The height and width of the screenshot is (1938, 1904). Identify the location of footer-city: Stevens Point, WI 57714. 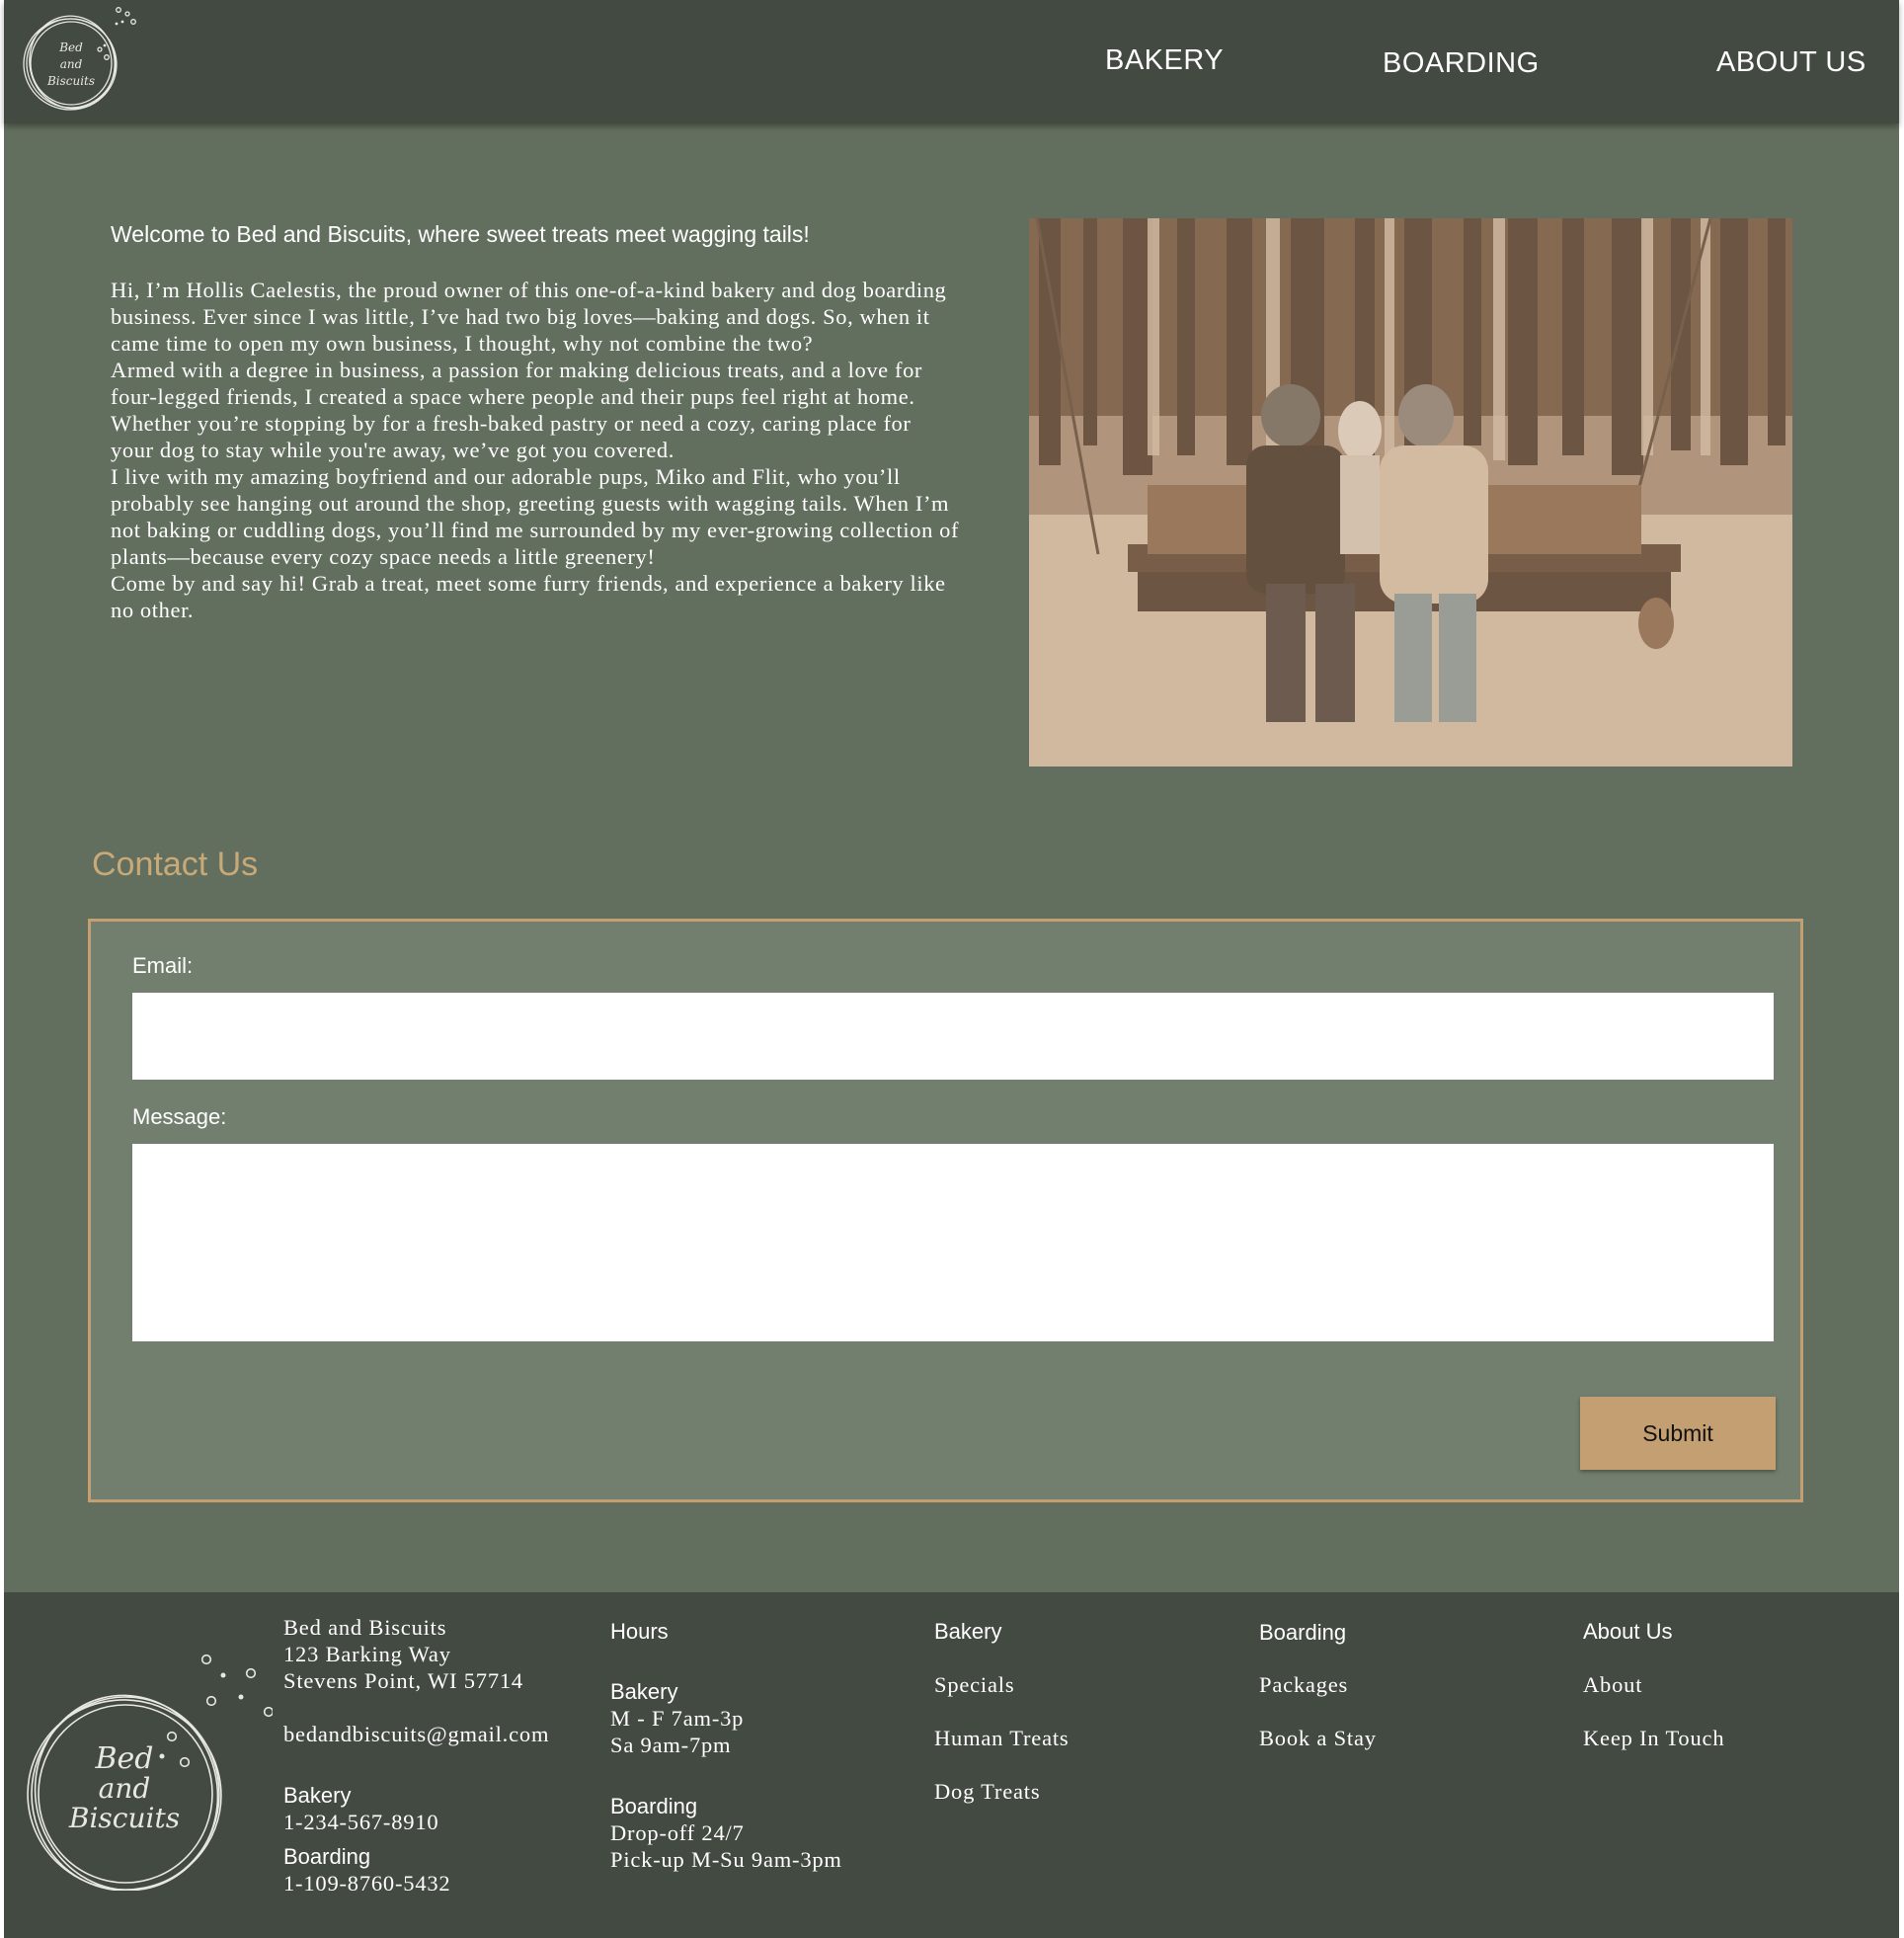
(403, 1680).